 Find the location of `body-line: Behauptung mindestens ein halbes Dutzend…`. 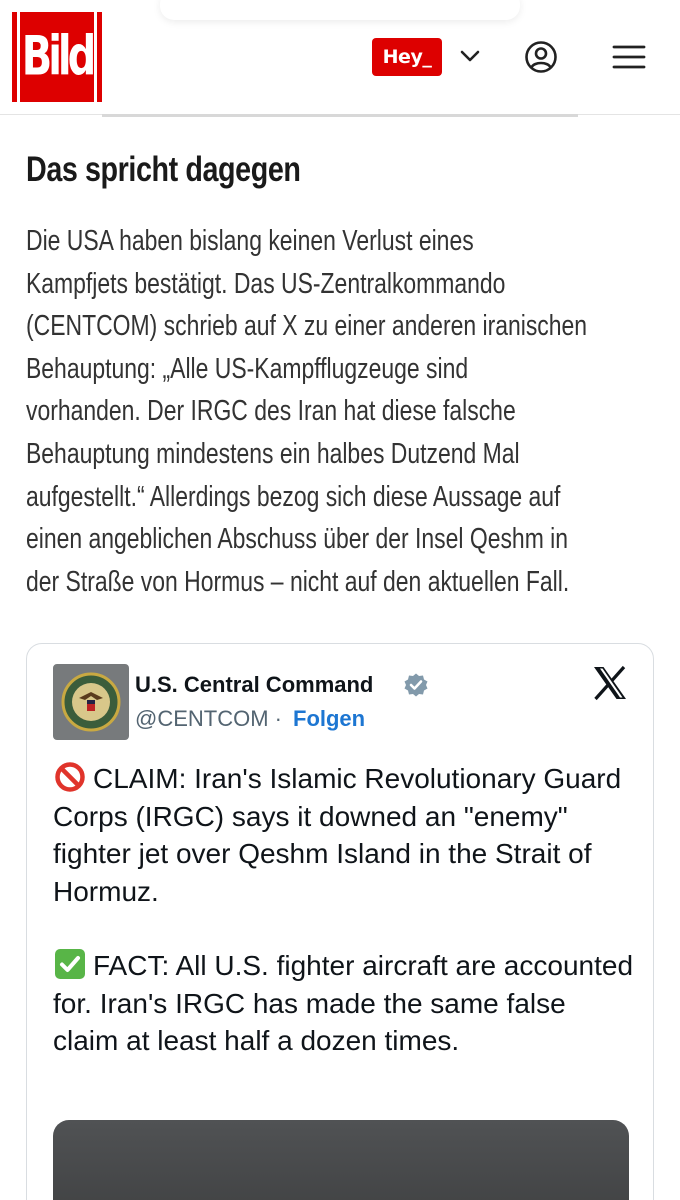

body-line: Behauptung mindestens ein halbes Dutzend… is located at coordinates (273, 453).